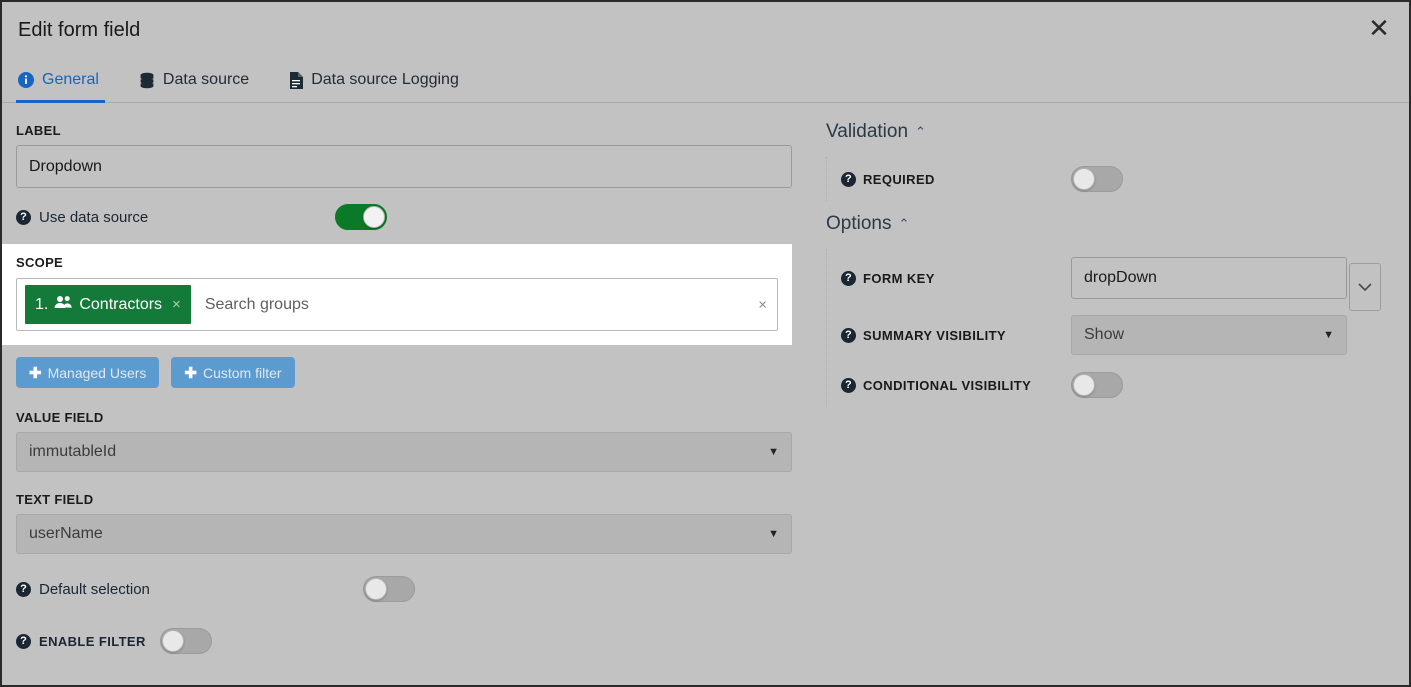  I want to click on managed-users-button: ✚ Managed Users, so click(88, 372).